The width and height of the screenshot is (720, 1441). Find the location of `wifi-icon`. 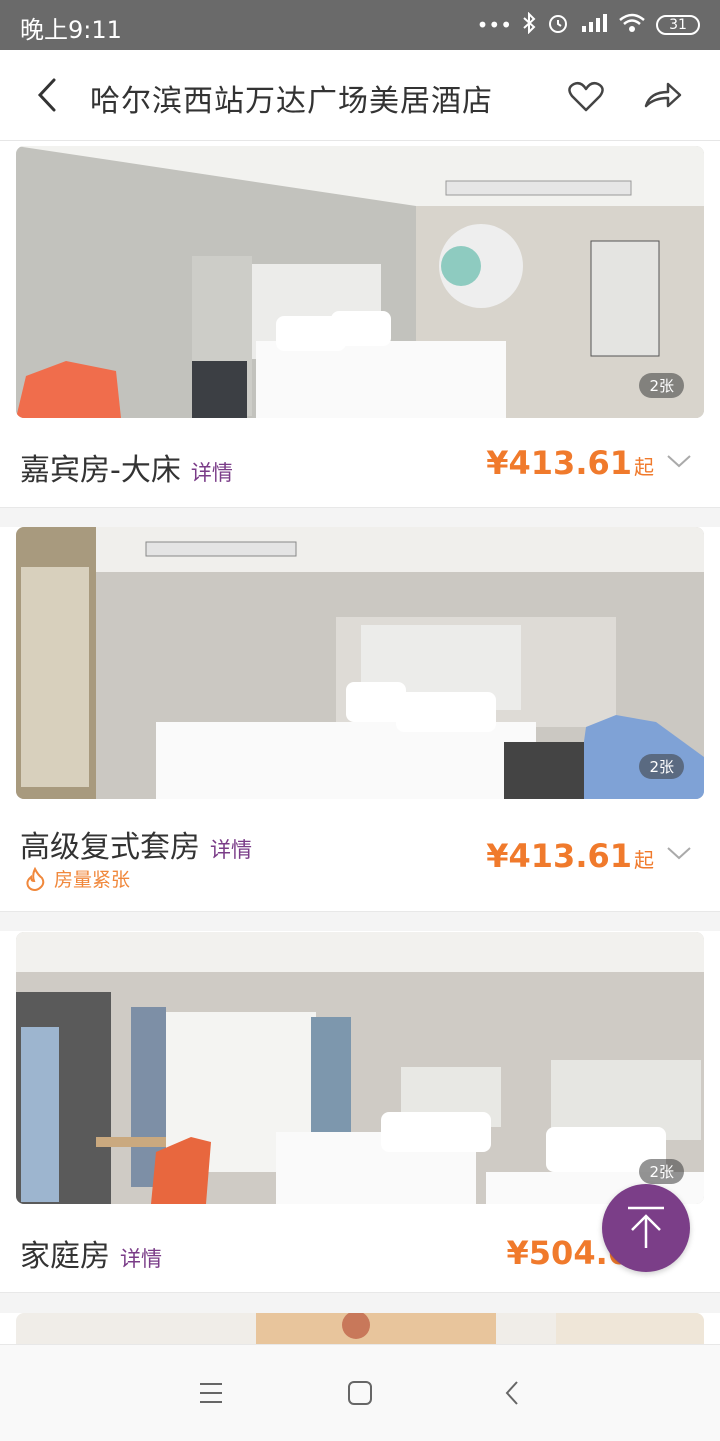

wifi-icon is located at coordinates (632, 25).